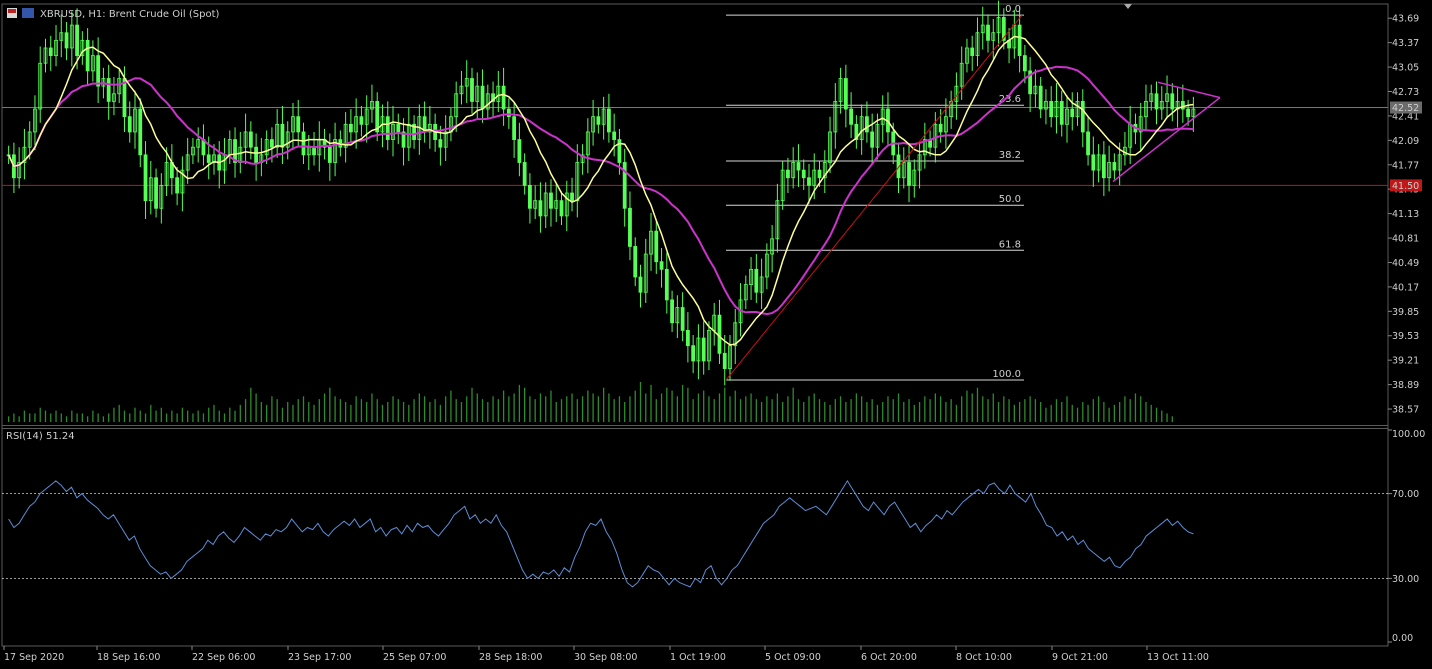 The image size is (1432, 669). Describe the element at coordinates (1405, 239) in the screenshot. I see `price-tick-label: 40.81` at that location.